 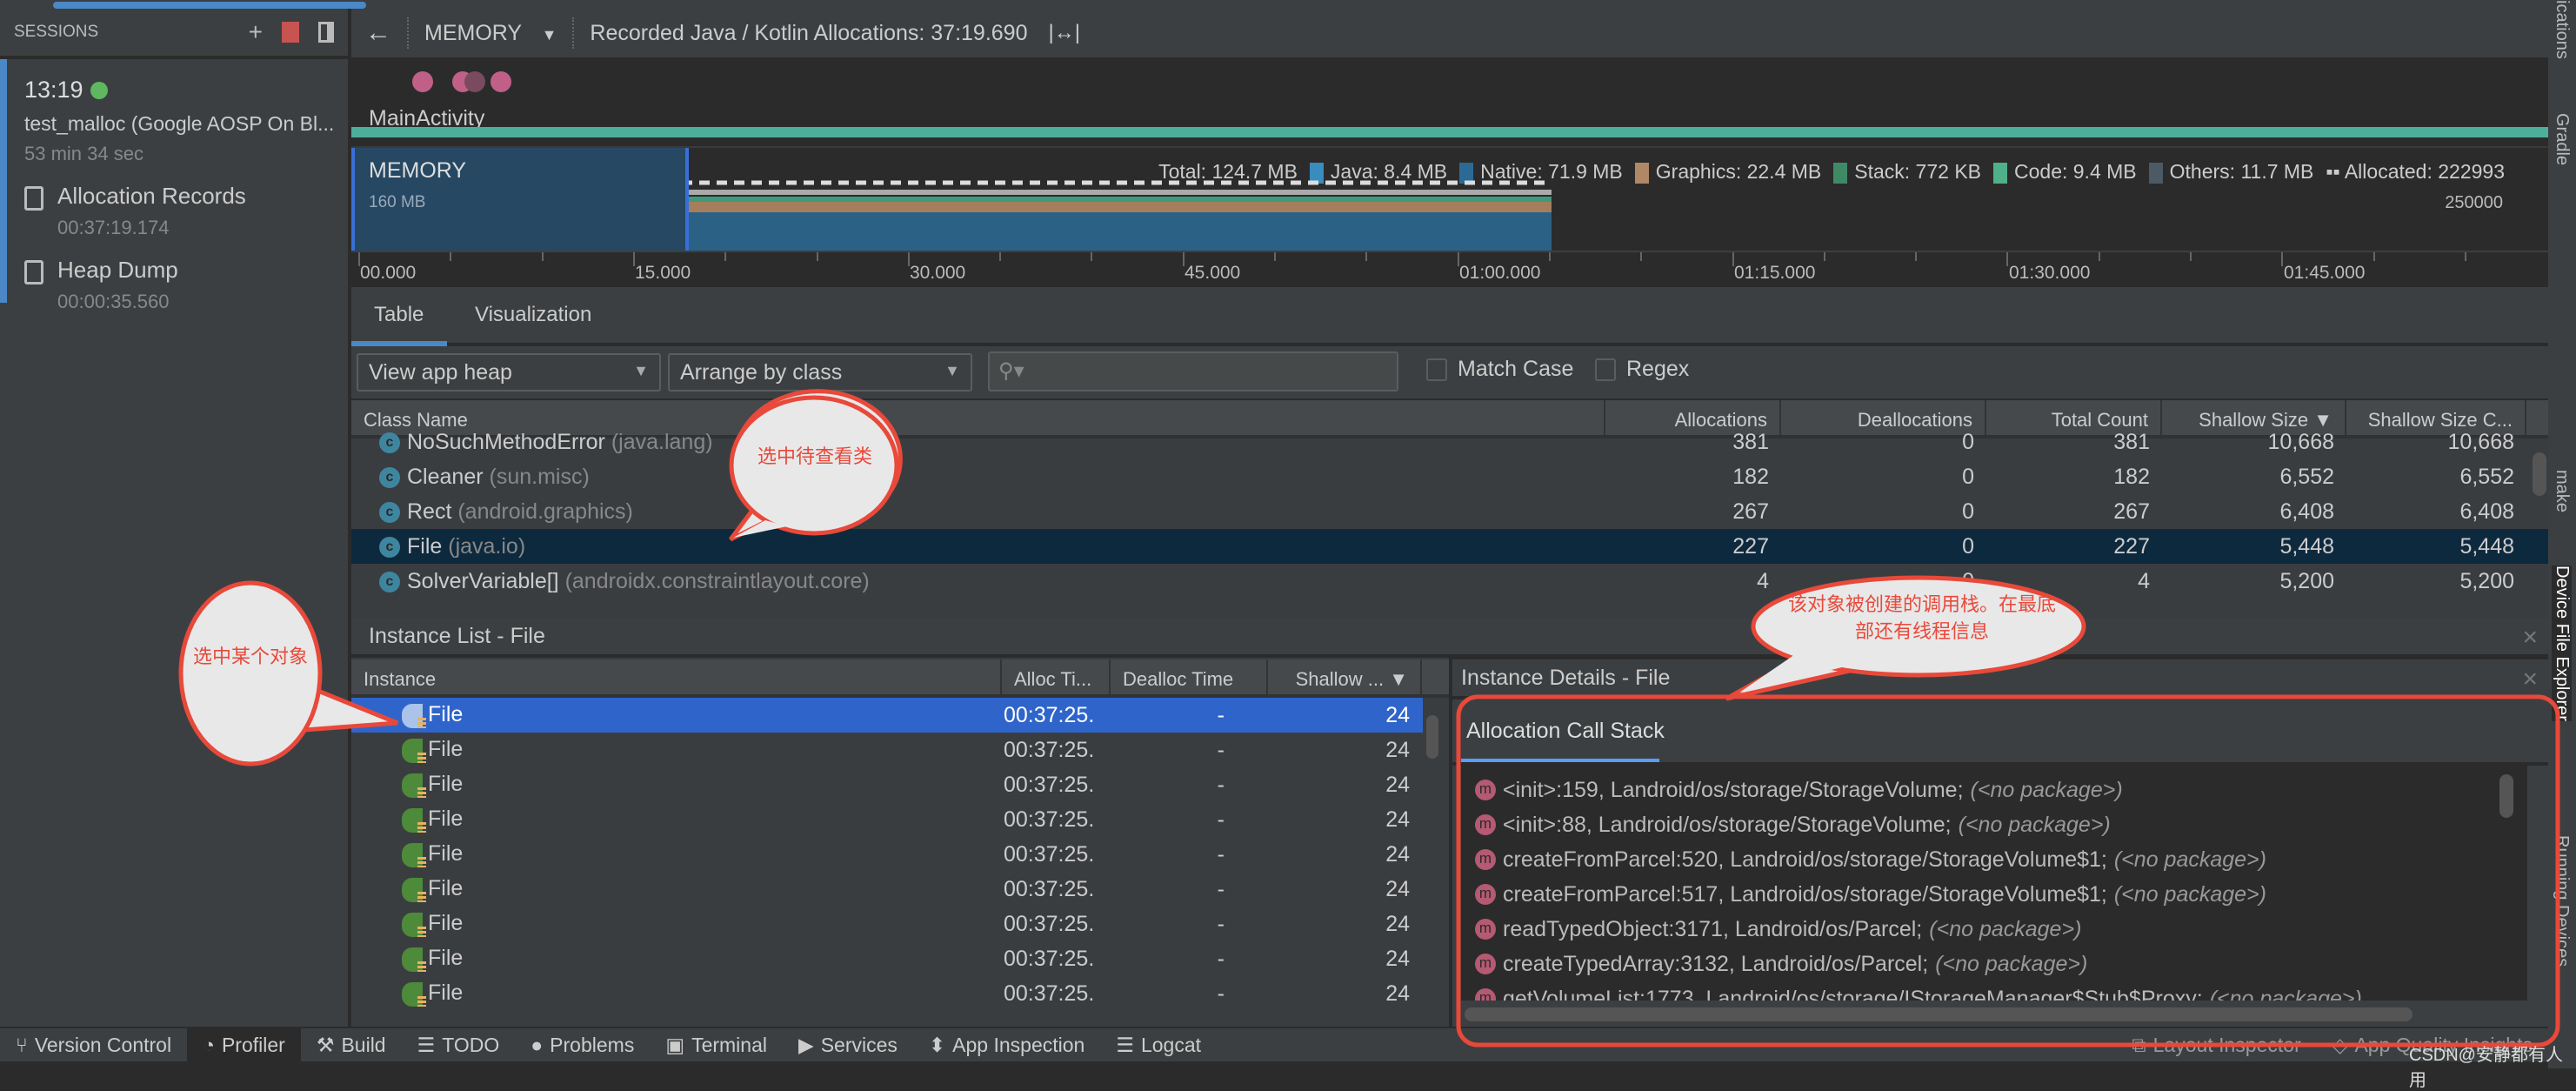 What do you see at coordinates (1921, 617) in the screenshot?
I see `stack-callout-text: 该对象被创建的调用栈。在最底部还有线程信息` at bounding box center [1921, 617].